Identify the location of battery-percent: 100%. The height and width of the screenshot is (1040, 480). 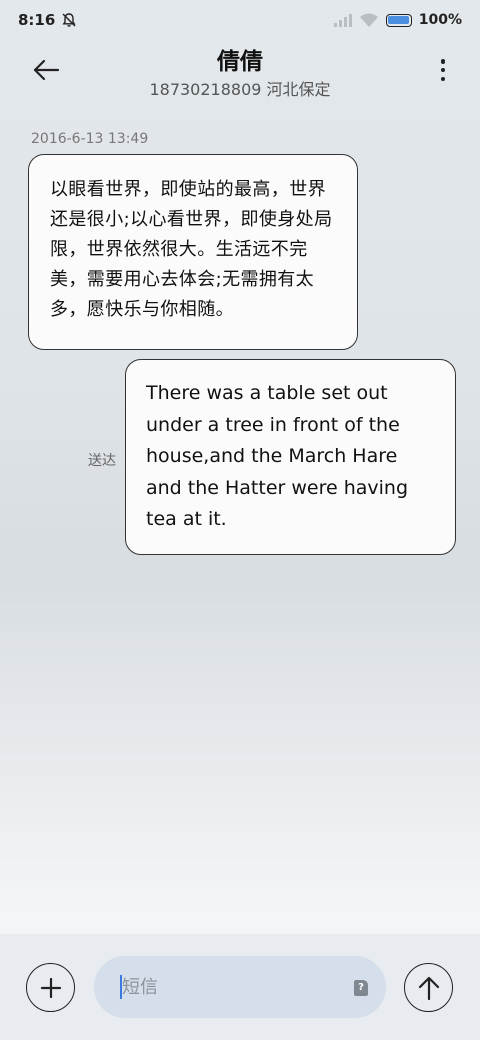
(440, 20).